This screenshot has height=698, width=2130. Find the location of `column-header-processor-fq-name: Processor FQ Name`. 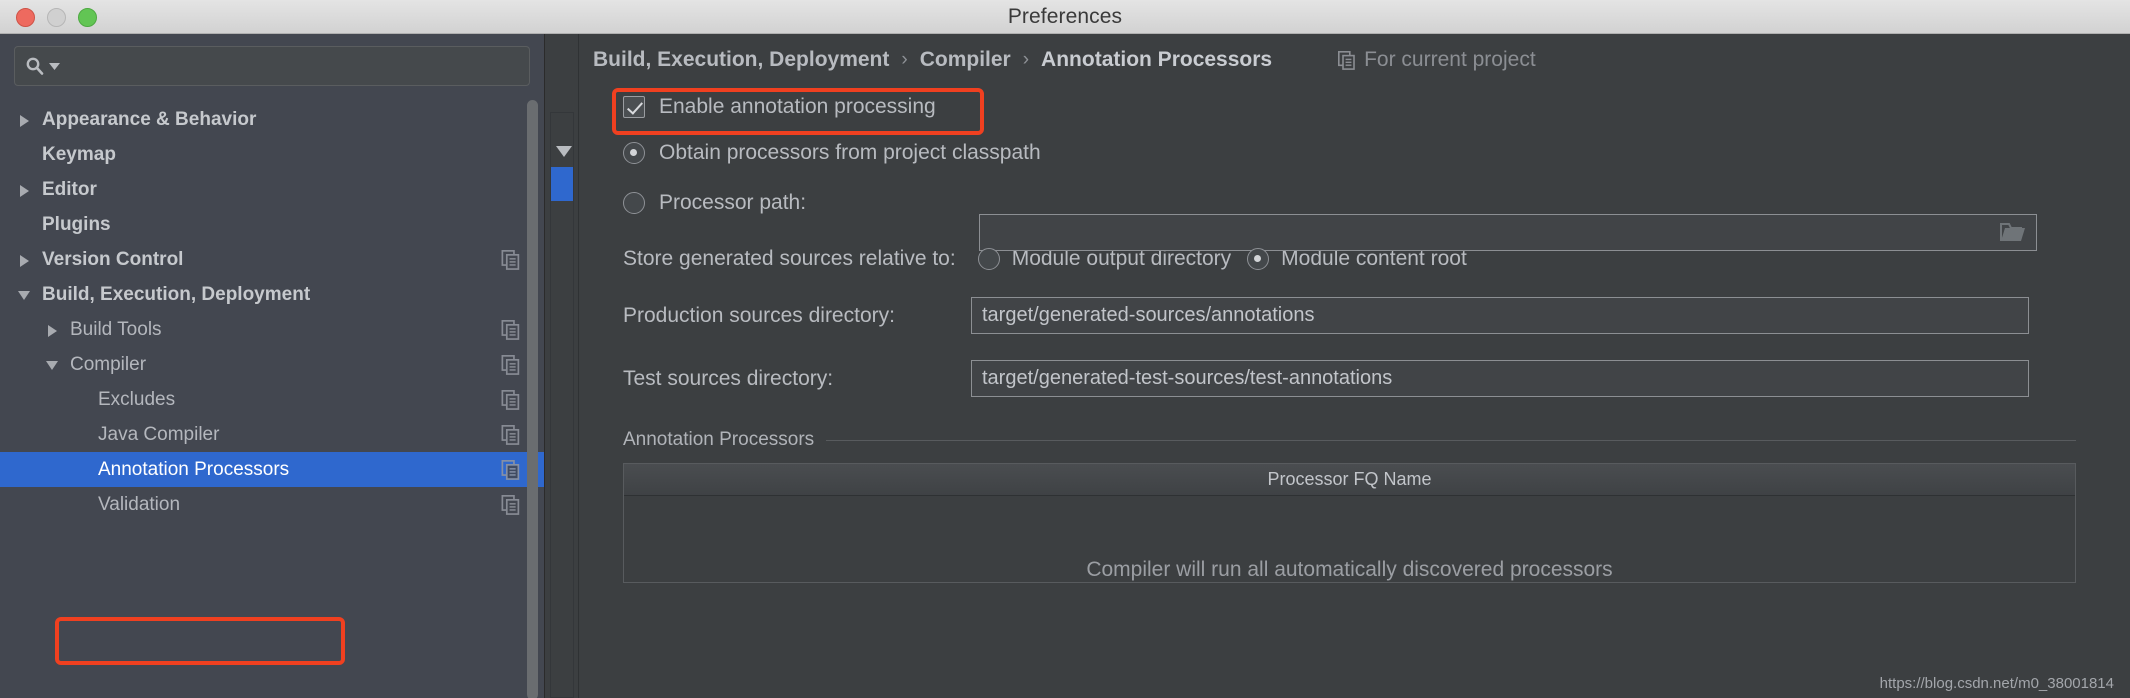

column-header-processor-fq-name: Processor FQ Name is located at coordinates (1349, 479).